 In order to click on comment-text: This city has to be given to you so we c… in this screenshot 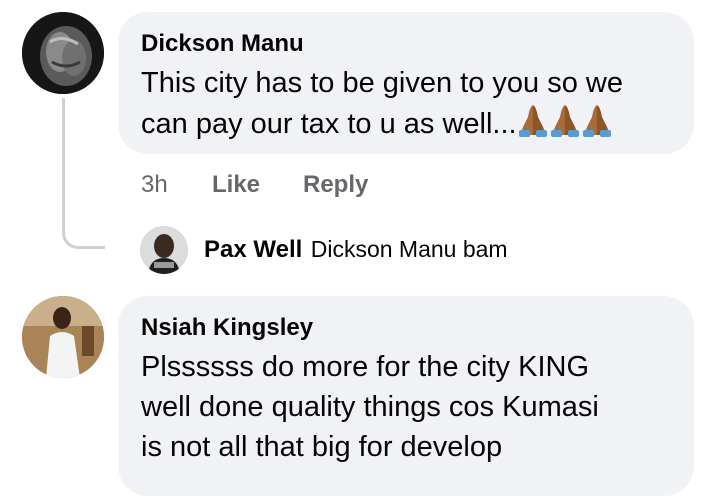, I will do `click(382, 103)`.